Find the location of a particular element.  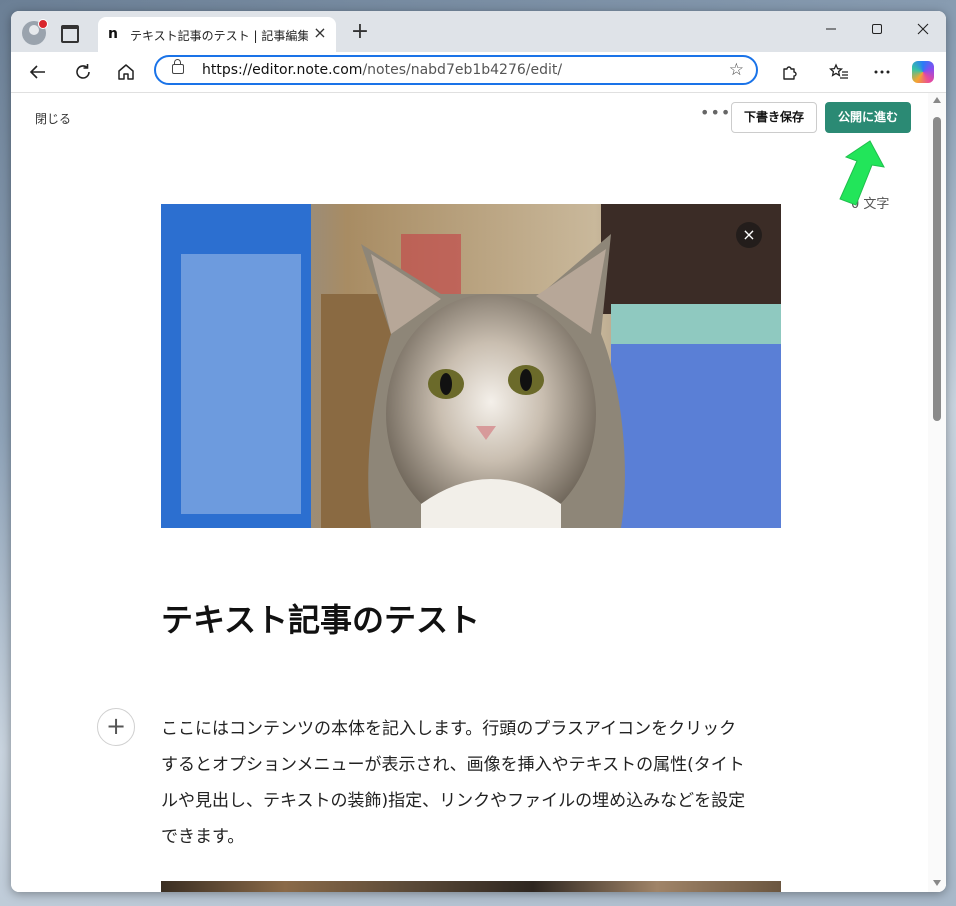

new-tab-button: + is located at coordinates (360, 32).